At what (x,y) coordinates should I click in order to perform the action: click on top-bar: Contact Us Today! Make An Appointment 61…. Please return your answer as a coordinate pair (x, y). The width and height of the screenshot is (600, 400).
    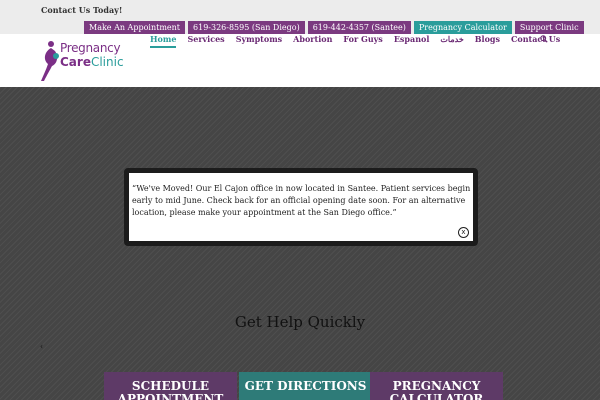
    Looking at the image, I should click on (300, 17).